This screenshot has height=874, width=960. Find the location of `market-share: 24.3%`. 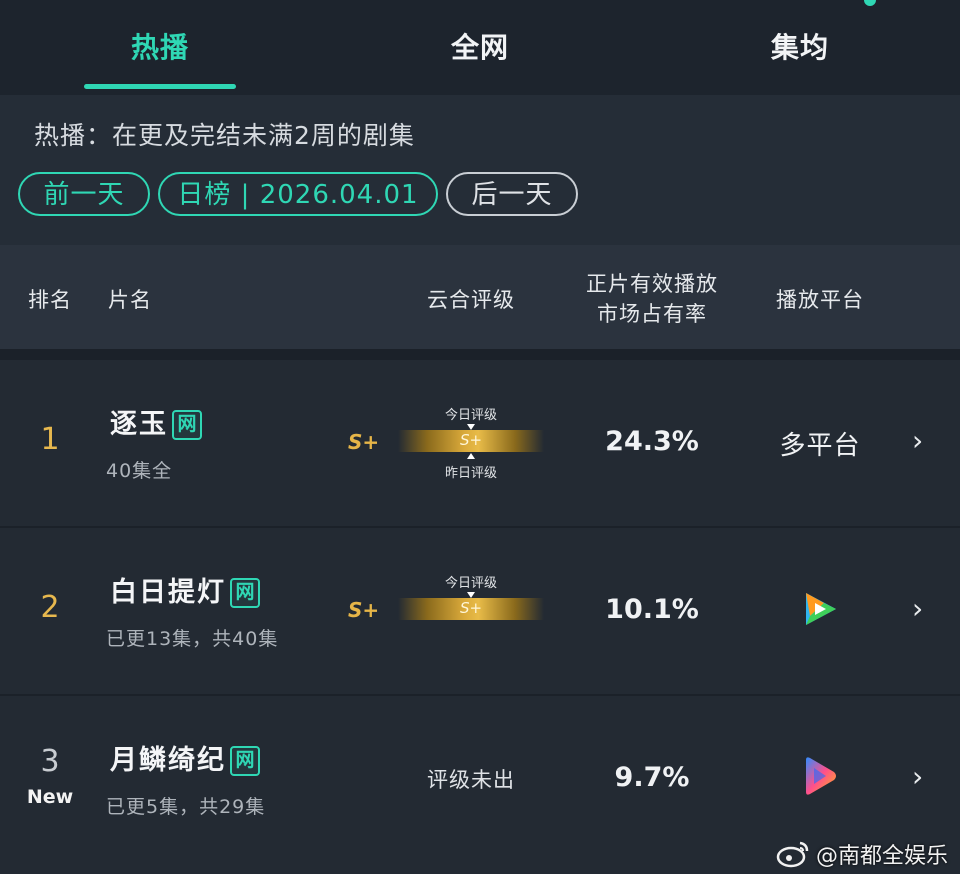

market-share: 24.3% is located at coordinates (652, 441).